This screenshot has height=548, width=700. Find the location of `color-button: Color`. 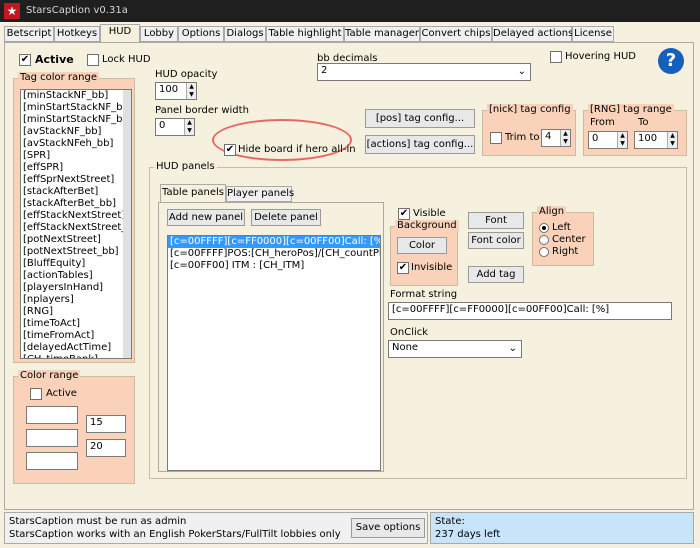

color-button: Color is located at coordinates (422, 245).